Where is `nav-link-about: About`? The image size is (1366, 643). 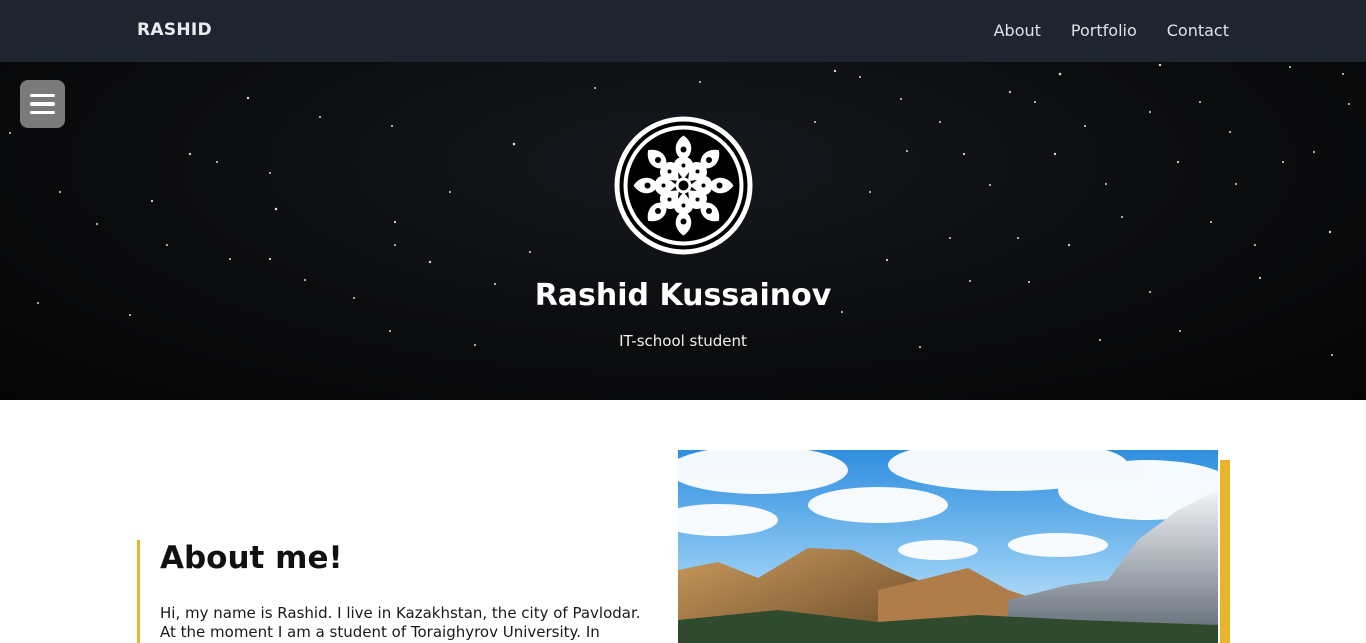 nav-link-about: About is located at coordinates (1017, 30).